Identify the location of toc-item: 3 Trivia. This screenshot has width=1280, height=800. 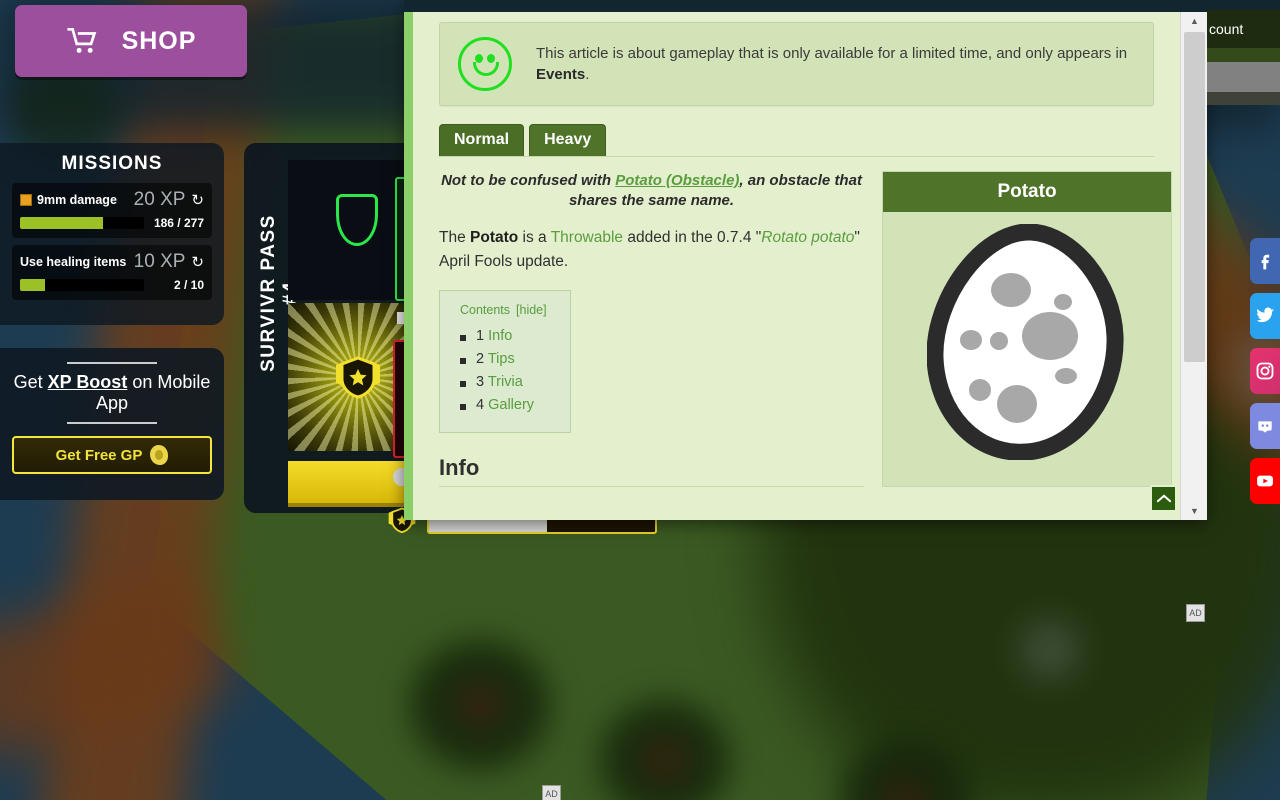
(506, 381).